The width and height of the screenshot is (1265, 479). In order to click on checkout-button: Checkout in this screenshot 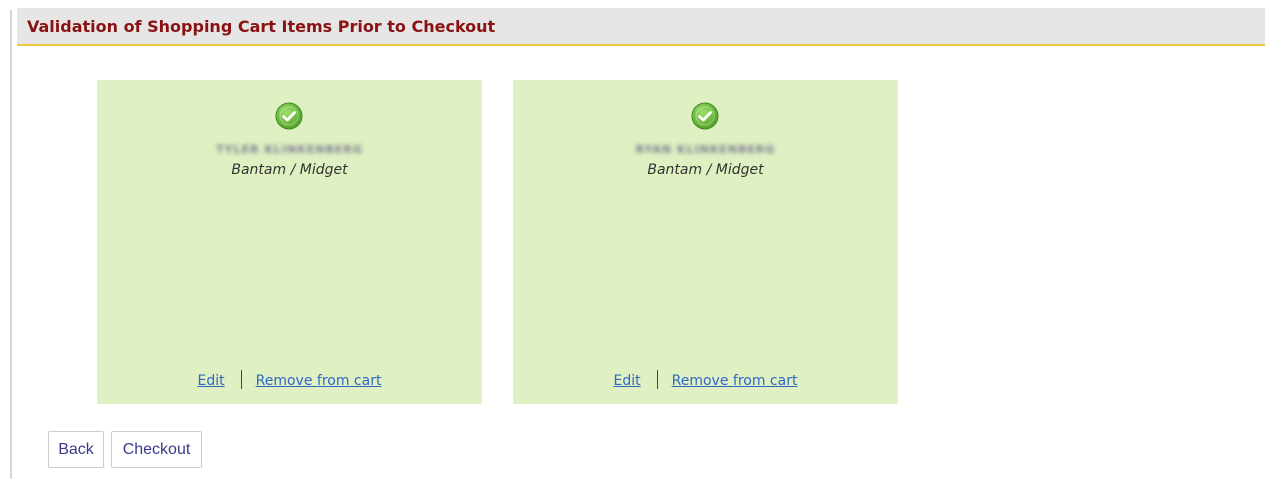, I will do `click(156, 449)`.